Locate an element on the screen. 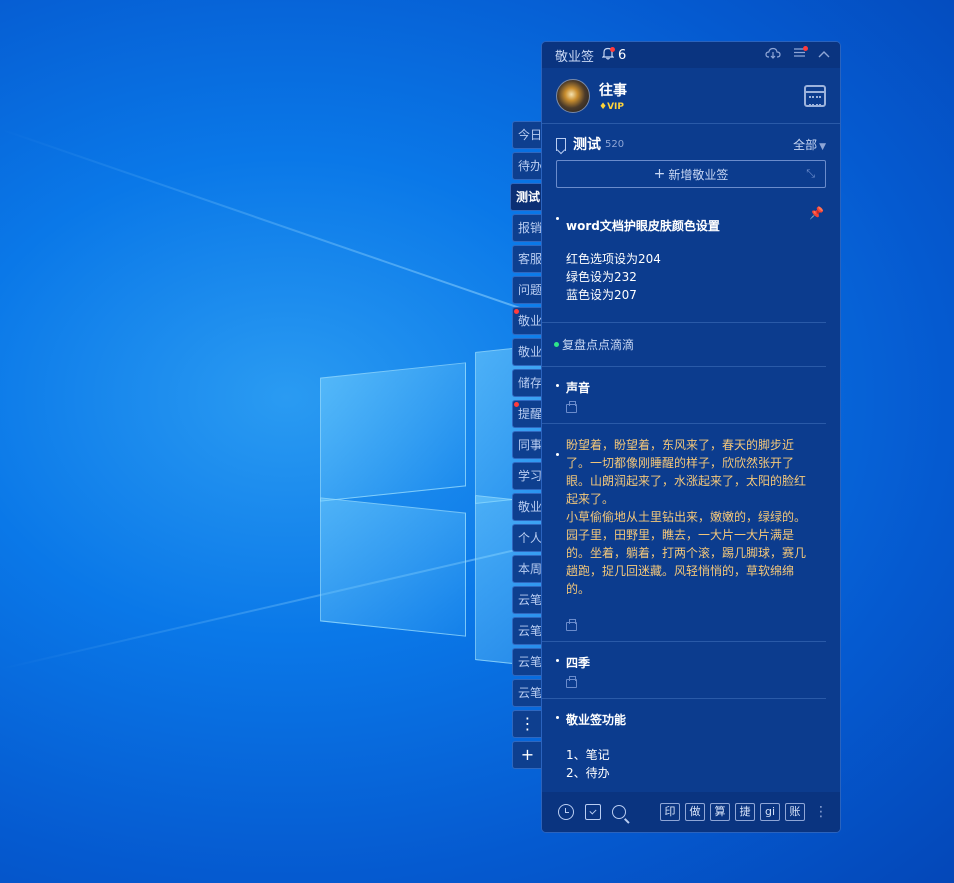 Image resolution: width=954 pixels, height=883 pixels. shortcut-button: 捷 is located at coordinates (745, 812).